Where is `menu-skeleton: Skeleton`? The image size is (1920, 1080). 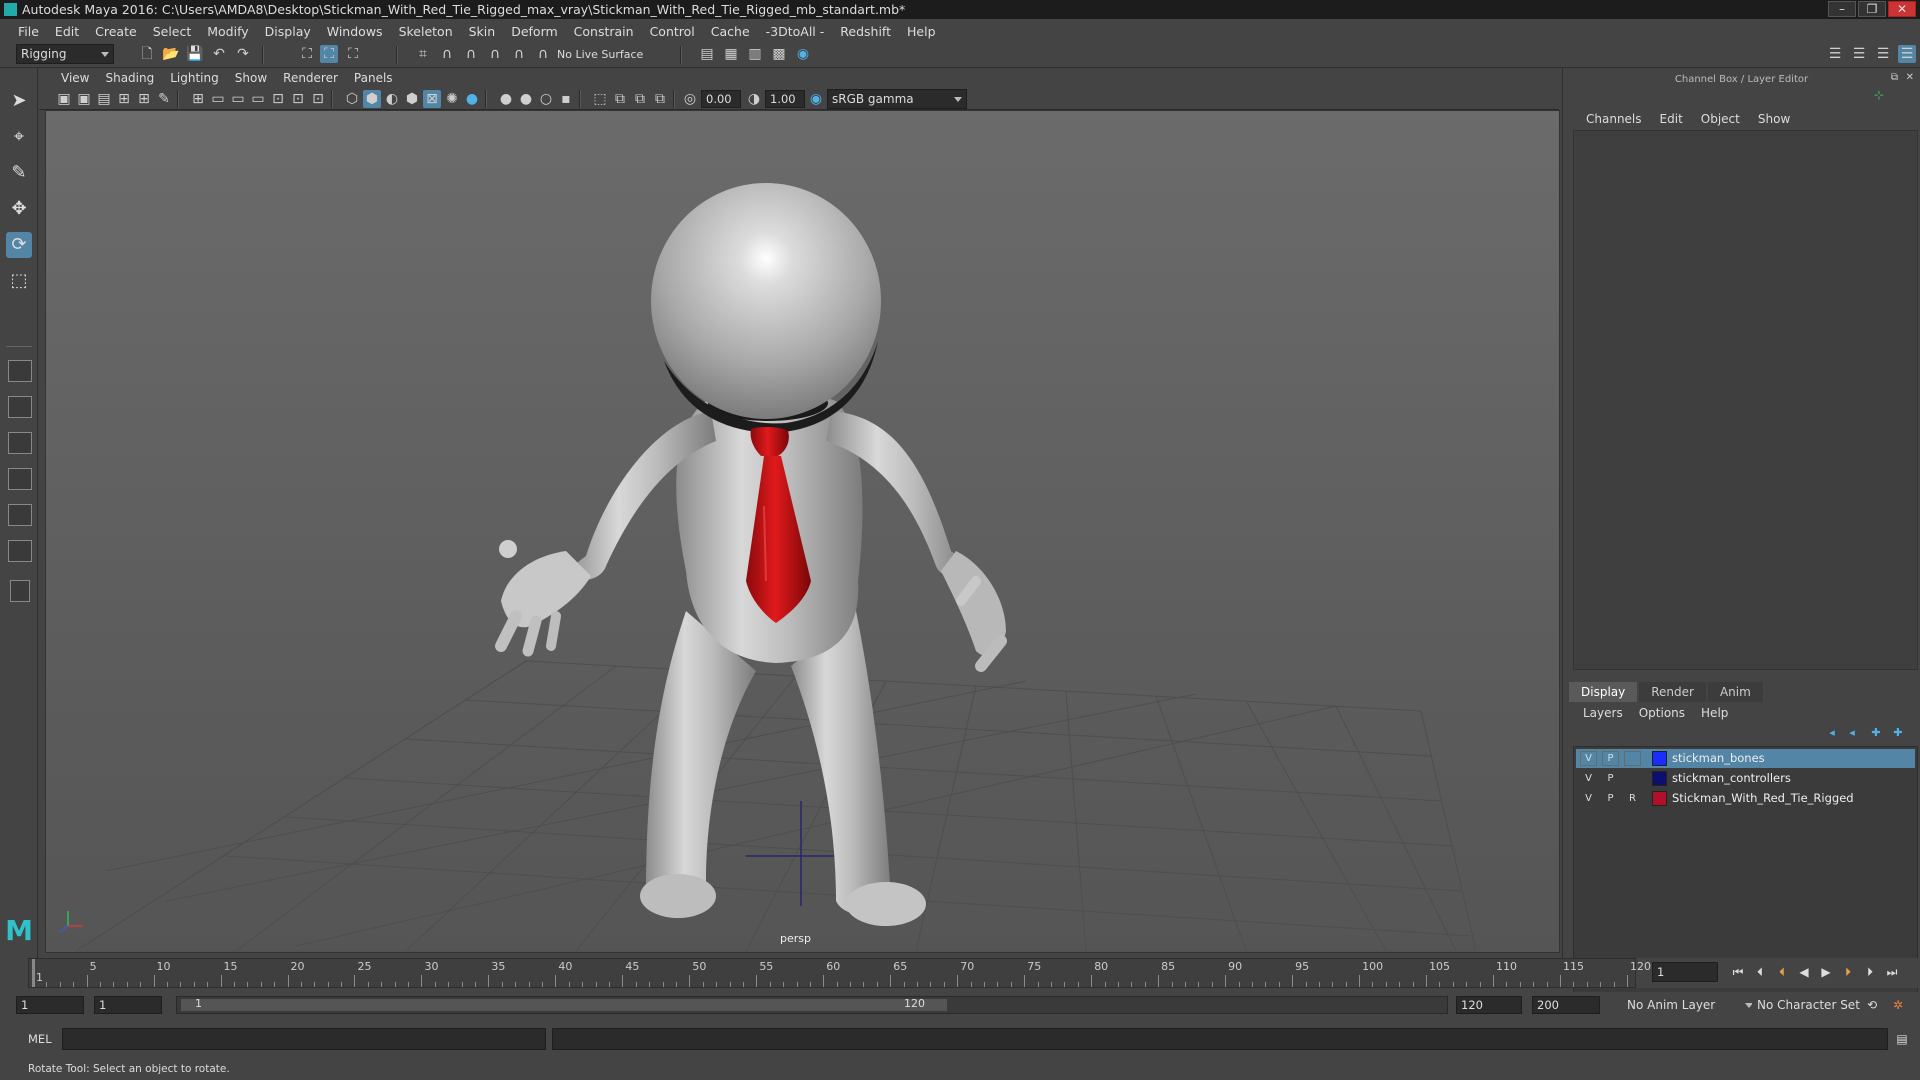
menu-skeleton: Skeleton is located at coordinates (426, 31).